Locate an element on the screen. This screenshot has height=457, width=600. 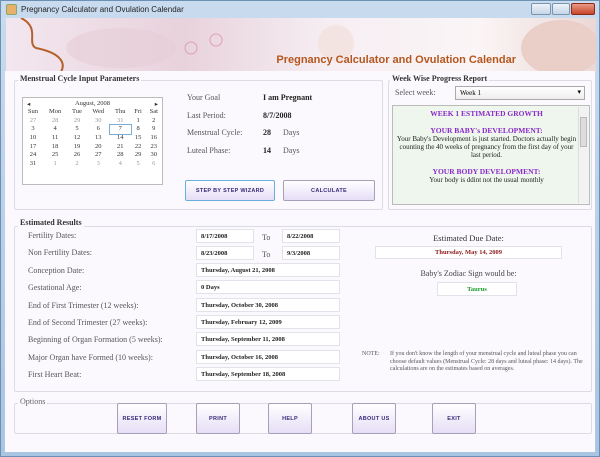
weekday-header: Thu is located at coordinates (120, 112).